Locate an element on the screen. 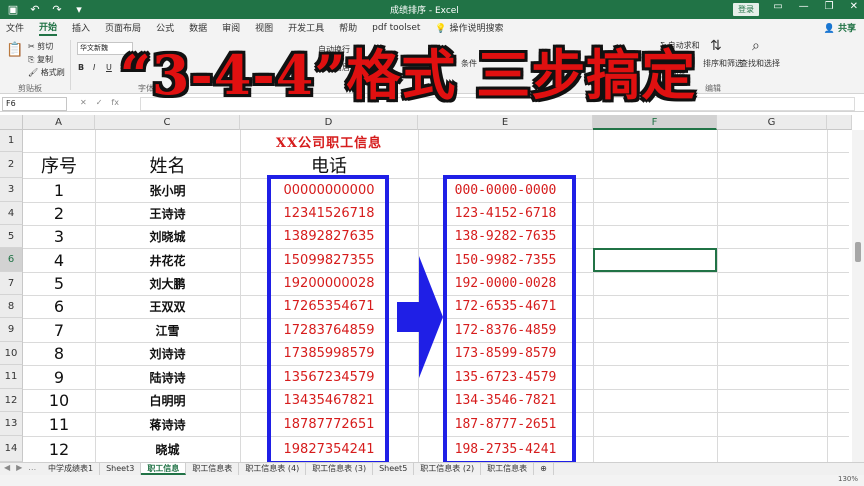 Image resolution: width=864 pixels, height=486 pixels. tab-home: 开始 is located at coordinates (48, 28).